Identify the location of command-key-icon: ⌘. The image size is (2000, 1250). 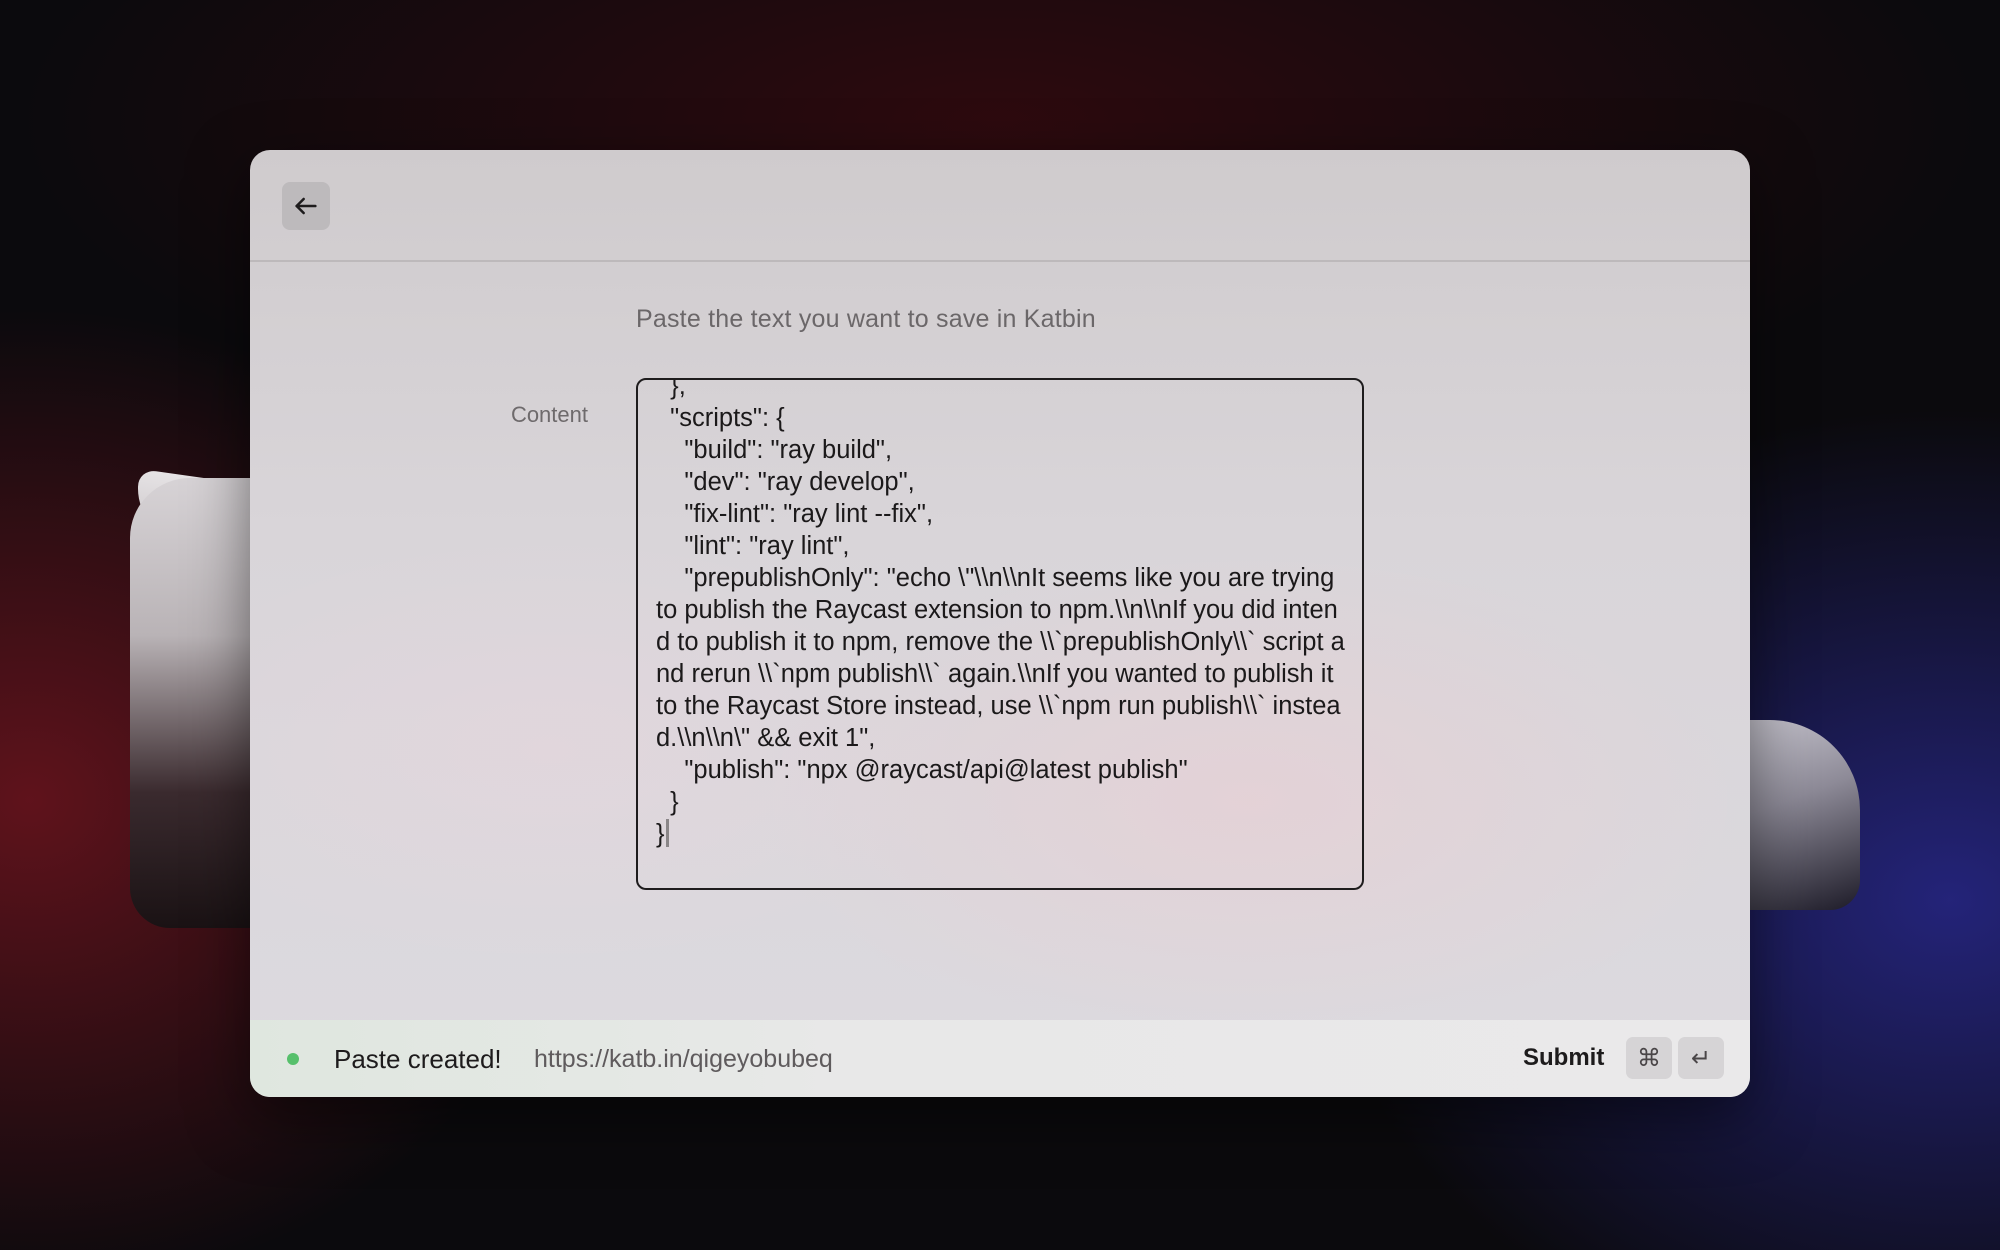
(1649, 1058).